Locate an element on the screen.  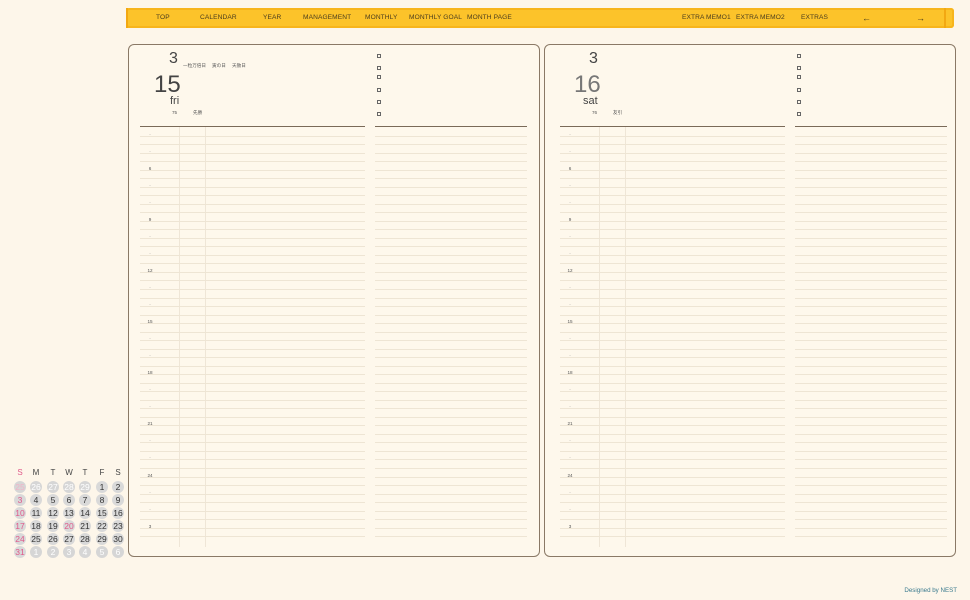
nav-extra-memo1: EXTRA MEMO1 is located at coordinates (706, 18).